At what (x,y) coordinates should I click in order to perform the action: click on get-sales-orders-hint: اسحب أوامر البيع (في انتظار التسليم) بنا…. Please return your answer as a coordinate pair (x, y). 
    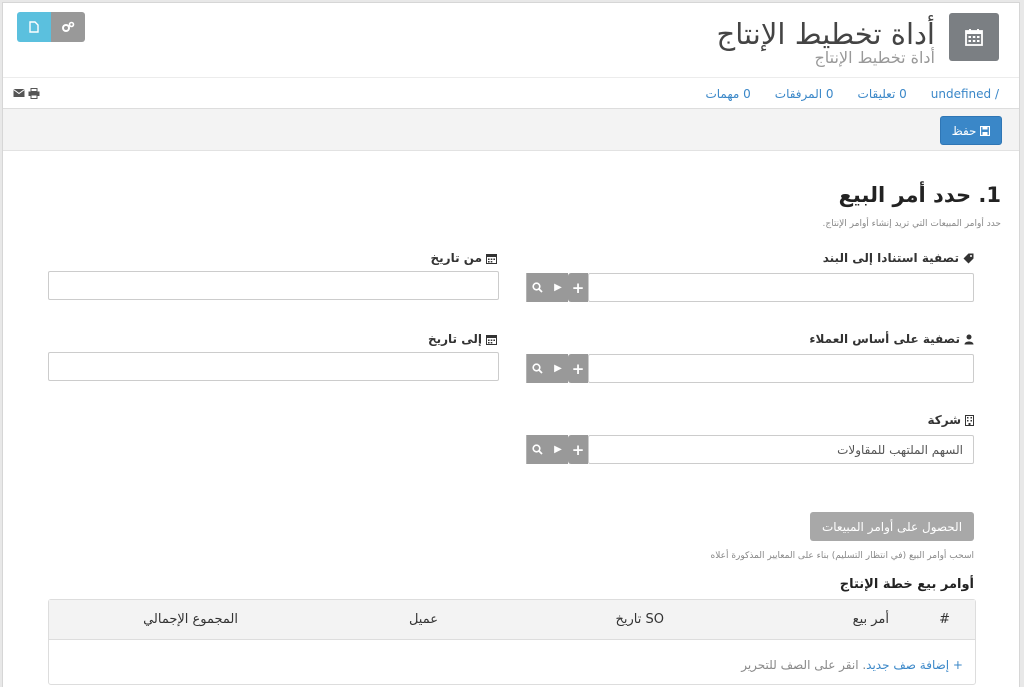
    Looking at the image, I should click on (842, 556).